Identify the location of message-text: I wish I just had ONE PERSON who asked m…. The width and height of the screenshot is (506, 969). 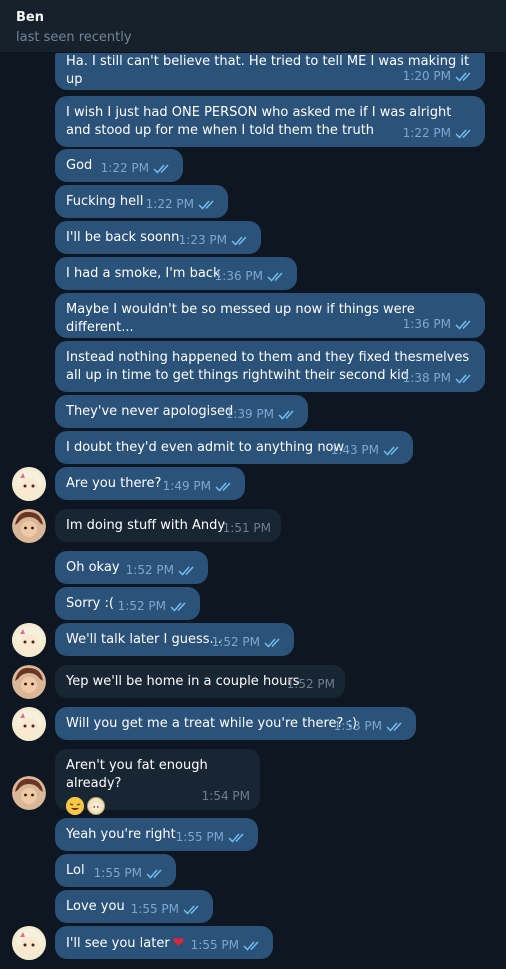
(261, 121).